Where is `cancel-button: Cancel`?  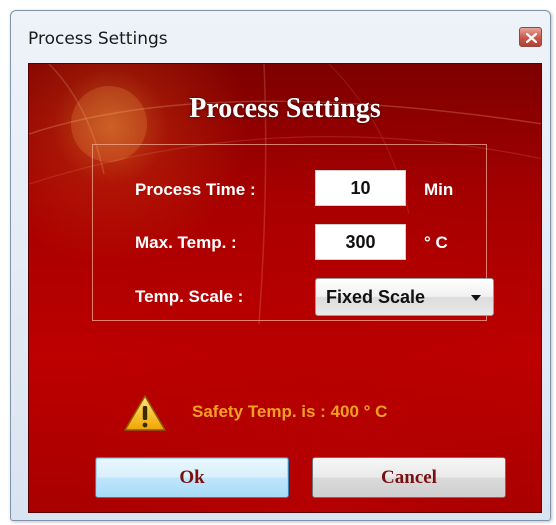
cancel-button: Cancel is located at coordinates (409, 477).